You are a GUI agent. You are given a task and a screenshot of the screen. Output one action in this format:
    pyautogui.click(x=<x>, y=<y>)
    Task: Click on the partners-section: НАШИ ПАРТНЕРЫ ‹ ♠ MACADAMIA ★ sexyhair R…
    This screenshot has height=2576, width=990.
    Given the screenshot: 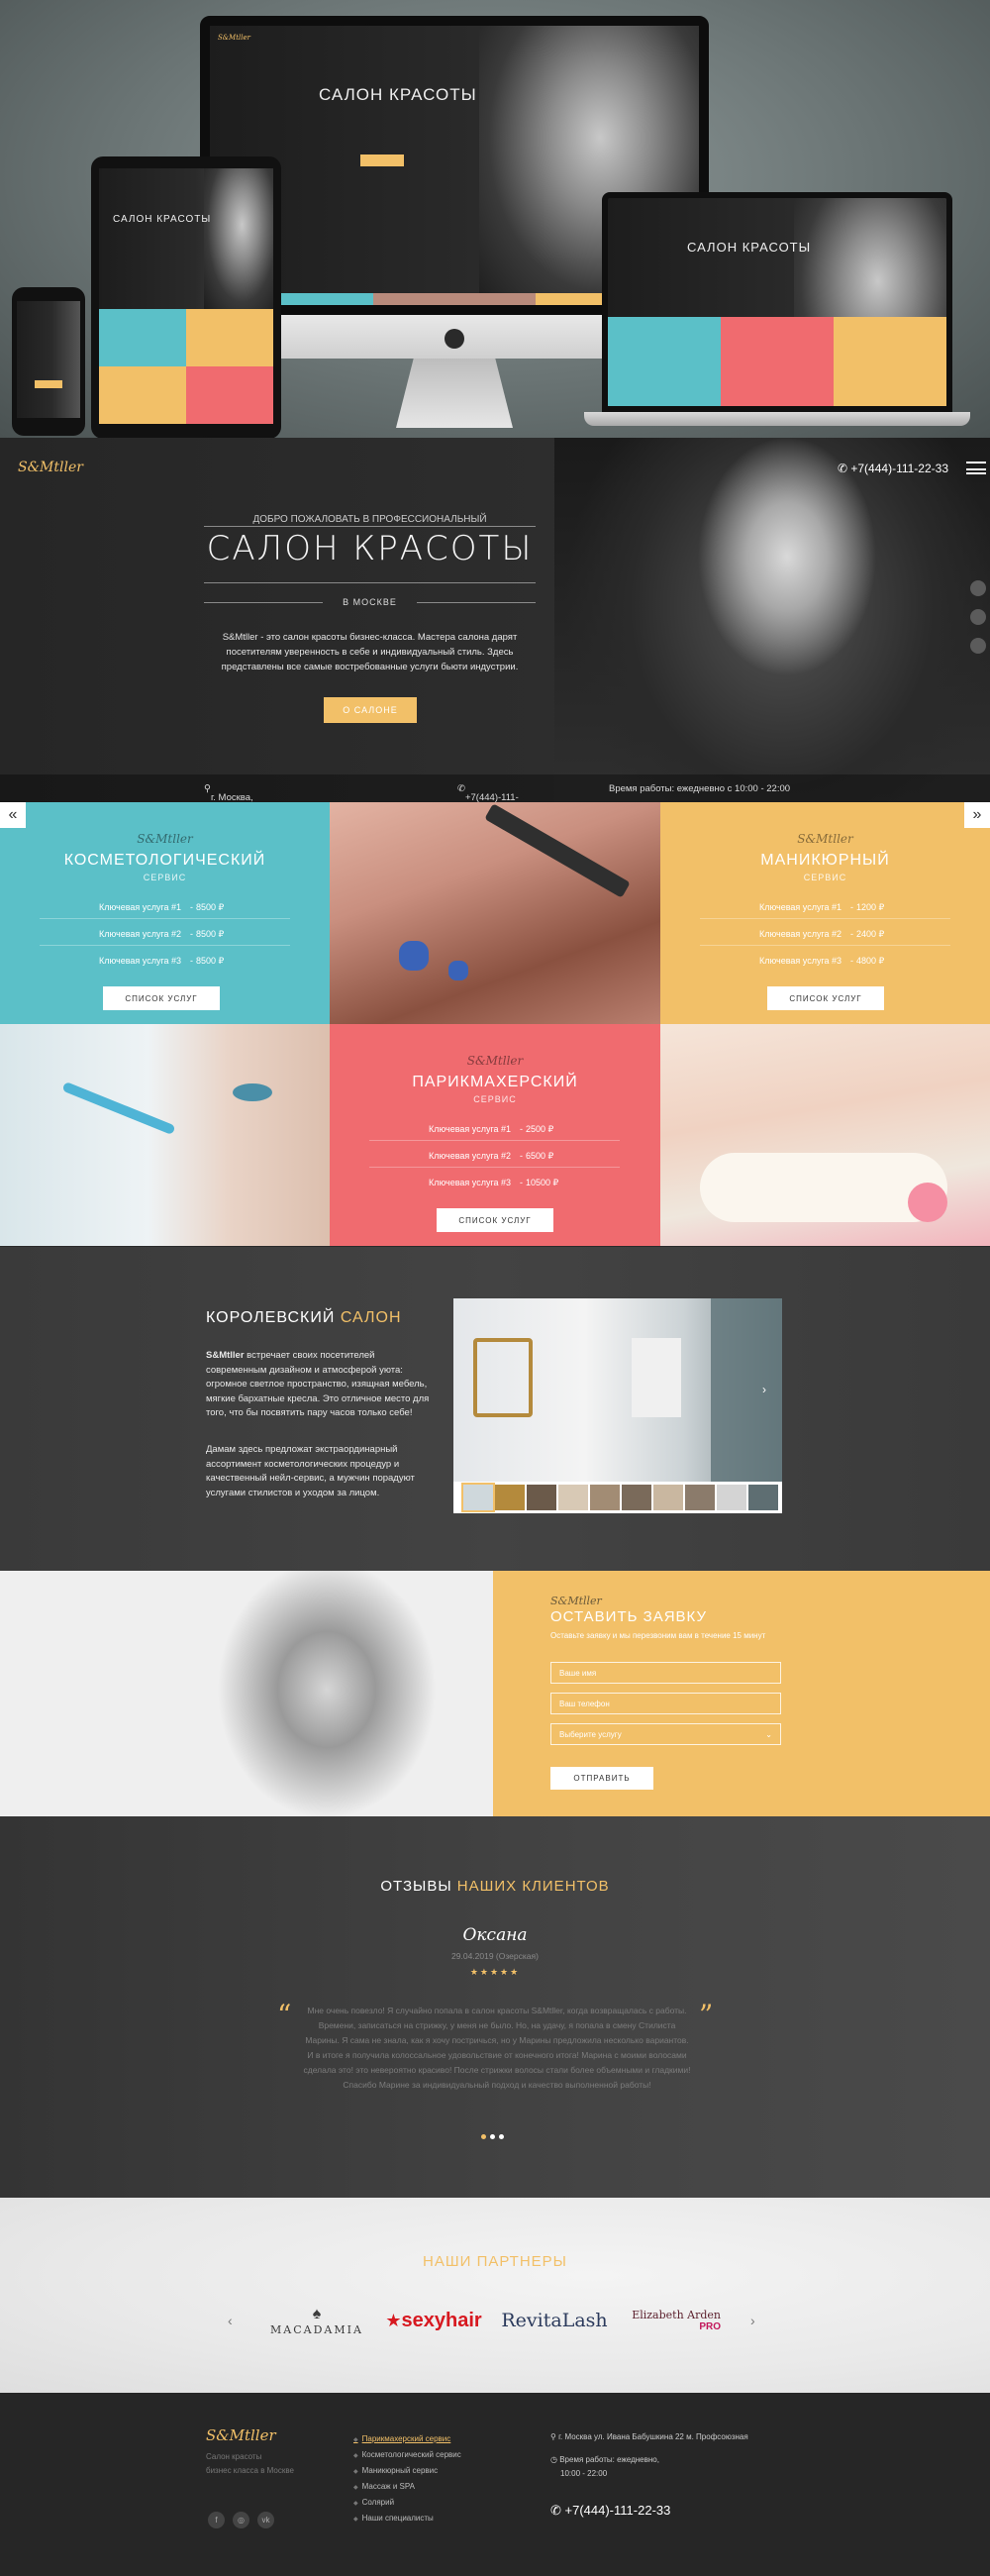 What is the action you would take?
    pyautogui.click(x=495, y=2295)
    